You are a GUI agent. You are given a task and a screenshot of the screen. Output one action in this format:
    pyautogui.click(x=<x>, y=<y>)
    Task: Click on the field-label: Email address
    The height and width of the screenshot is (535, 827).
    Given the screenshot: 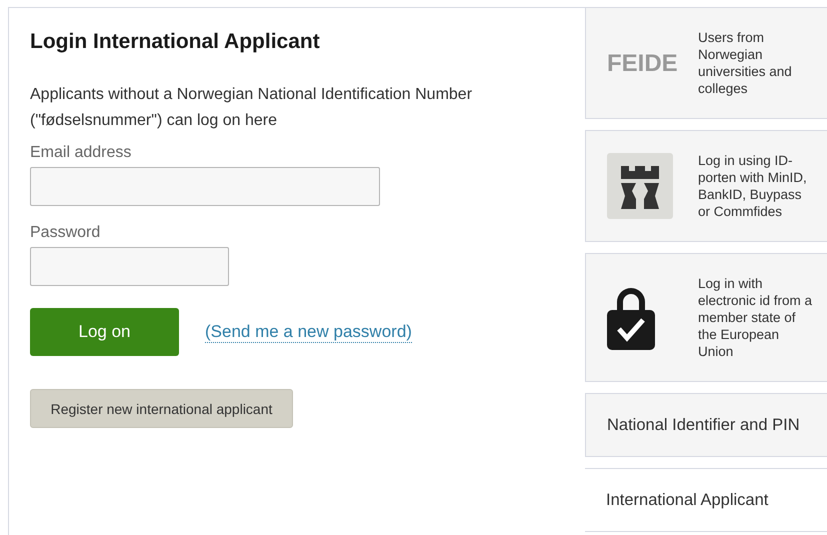 What is the action you would take?
    pyautogui.click(x=81, y=153)
    